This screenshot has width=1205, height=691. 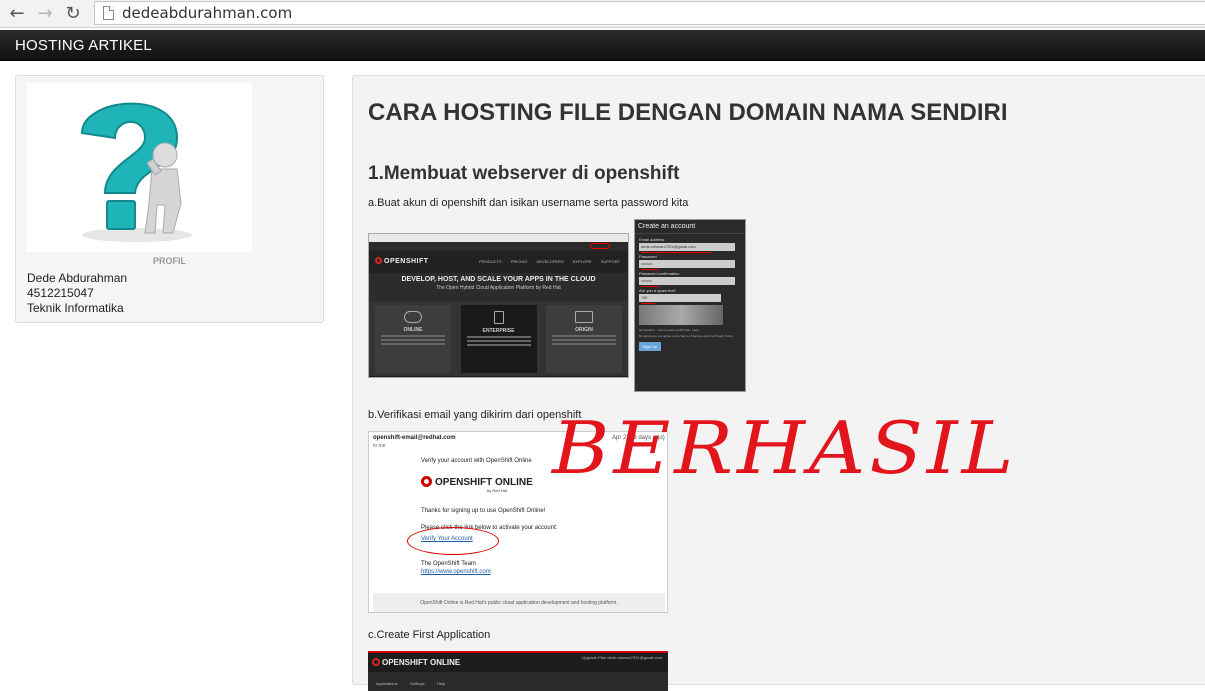 What do you see at coordinates (429, 635) in the screenshot?
I see `step-c-text: c.Create First Application` at bounding box center [429, 635].